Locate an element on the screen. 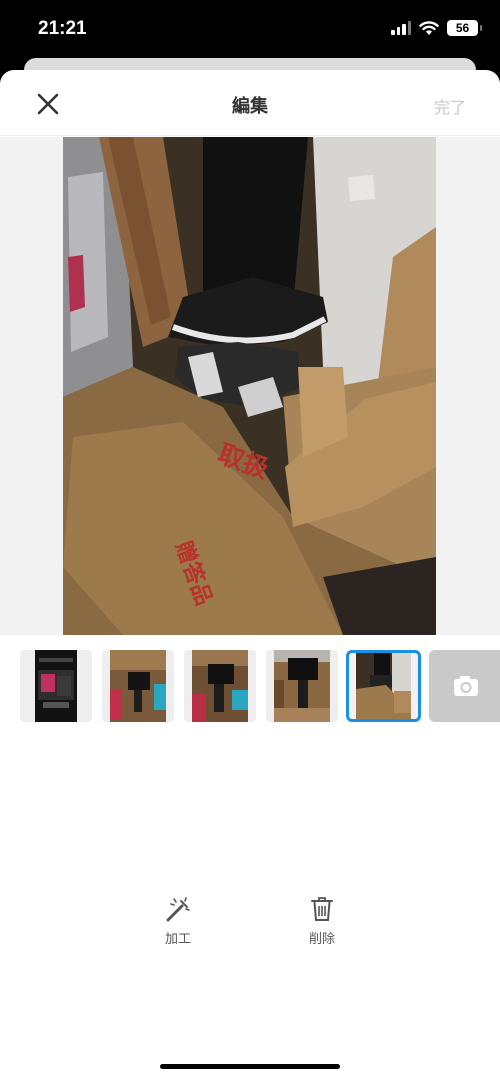  edit-label: 加工 is located at coordinates (177, 939).